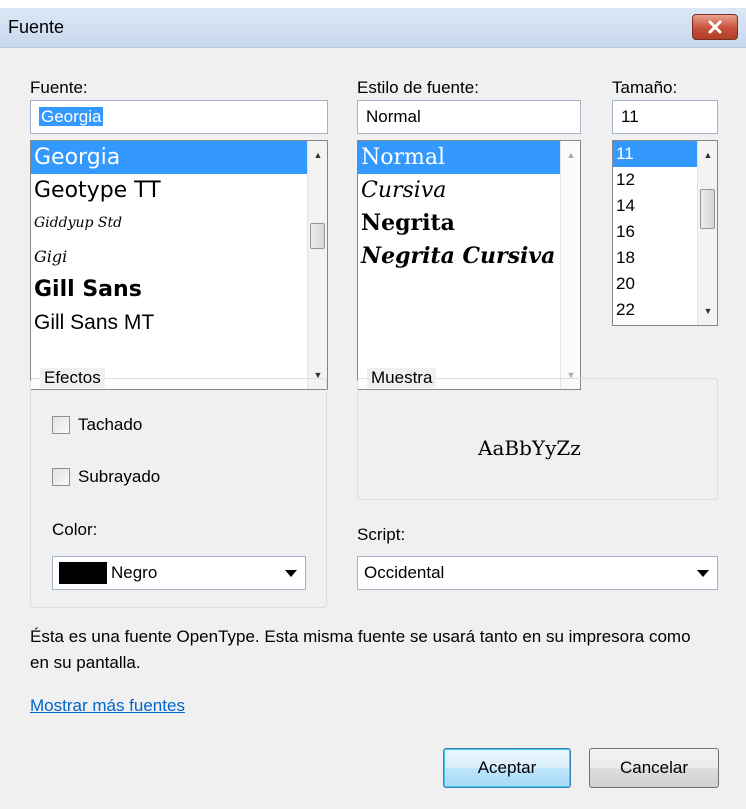 This screenshot has height=809, width=746. Describe the element at coordinates (537, 573) in the screenshot. I see `script-select: Occidental` at that location.